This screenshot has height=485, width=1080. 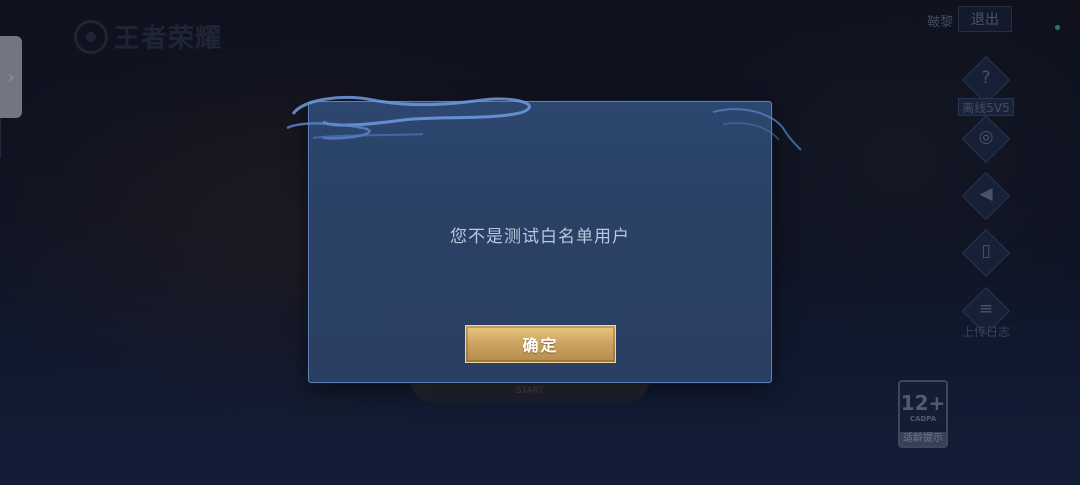 What do you see at coordinates (540, 344) in the screenshot?
I see `confirm-button: 确定` at bounding box center [540, 344].